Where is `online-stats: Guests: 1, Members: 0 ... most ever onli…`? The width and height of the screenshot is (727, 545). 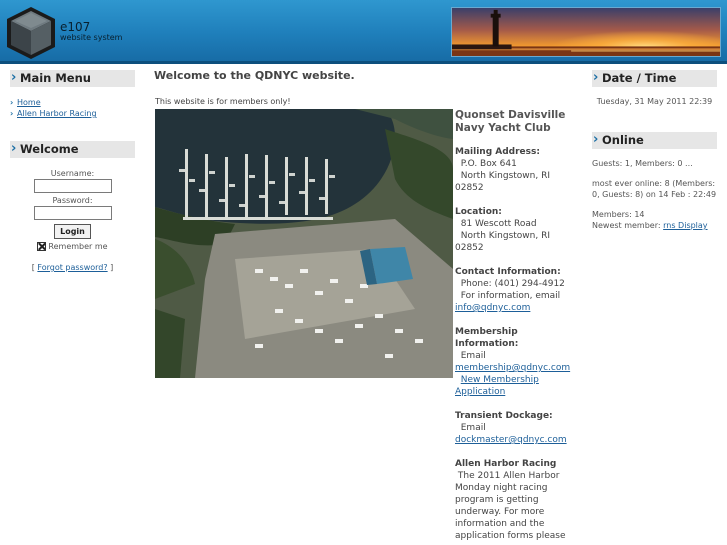
online-stats: Guests: 1, Members: 0 ... most ever onli… is located at coordinates (654, 194).